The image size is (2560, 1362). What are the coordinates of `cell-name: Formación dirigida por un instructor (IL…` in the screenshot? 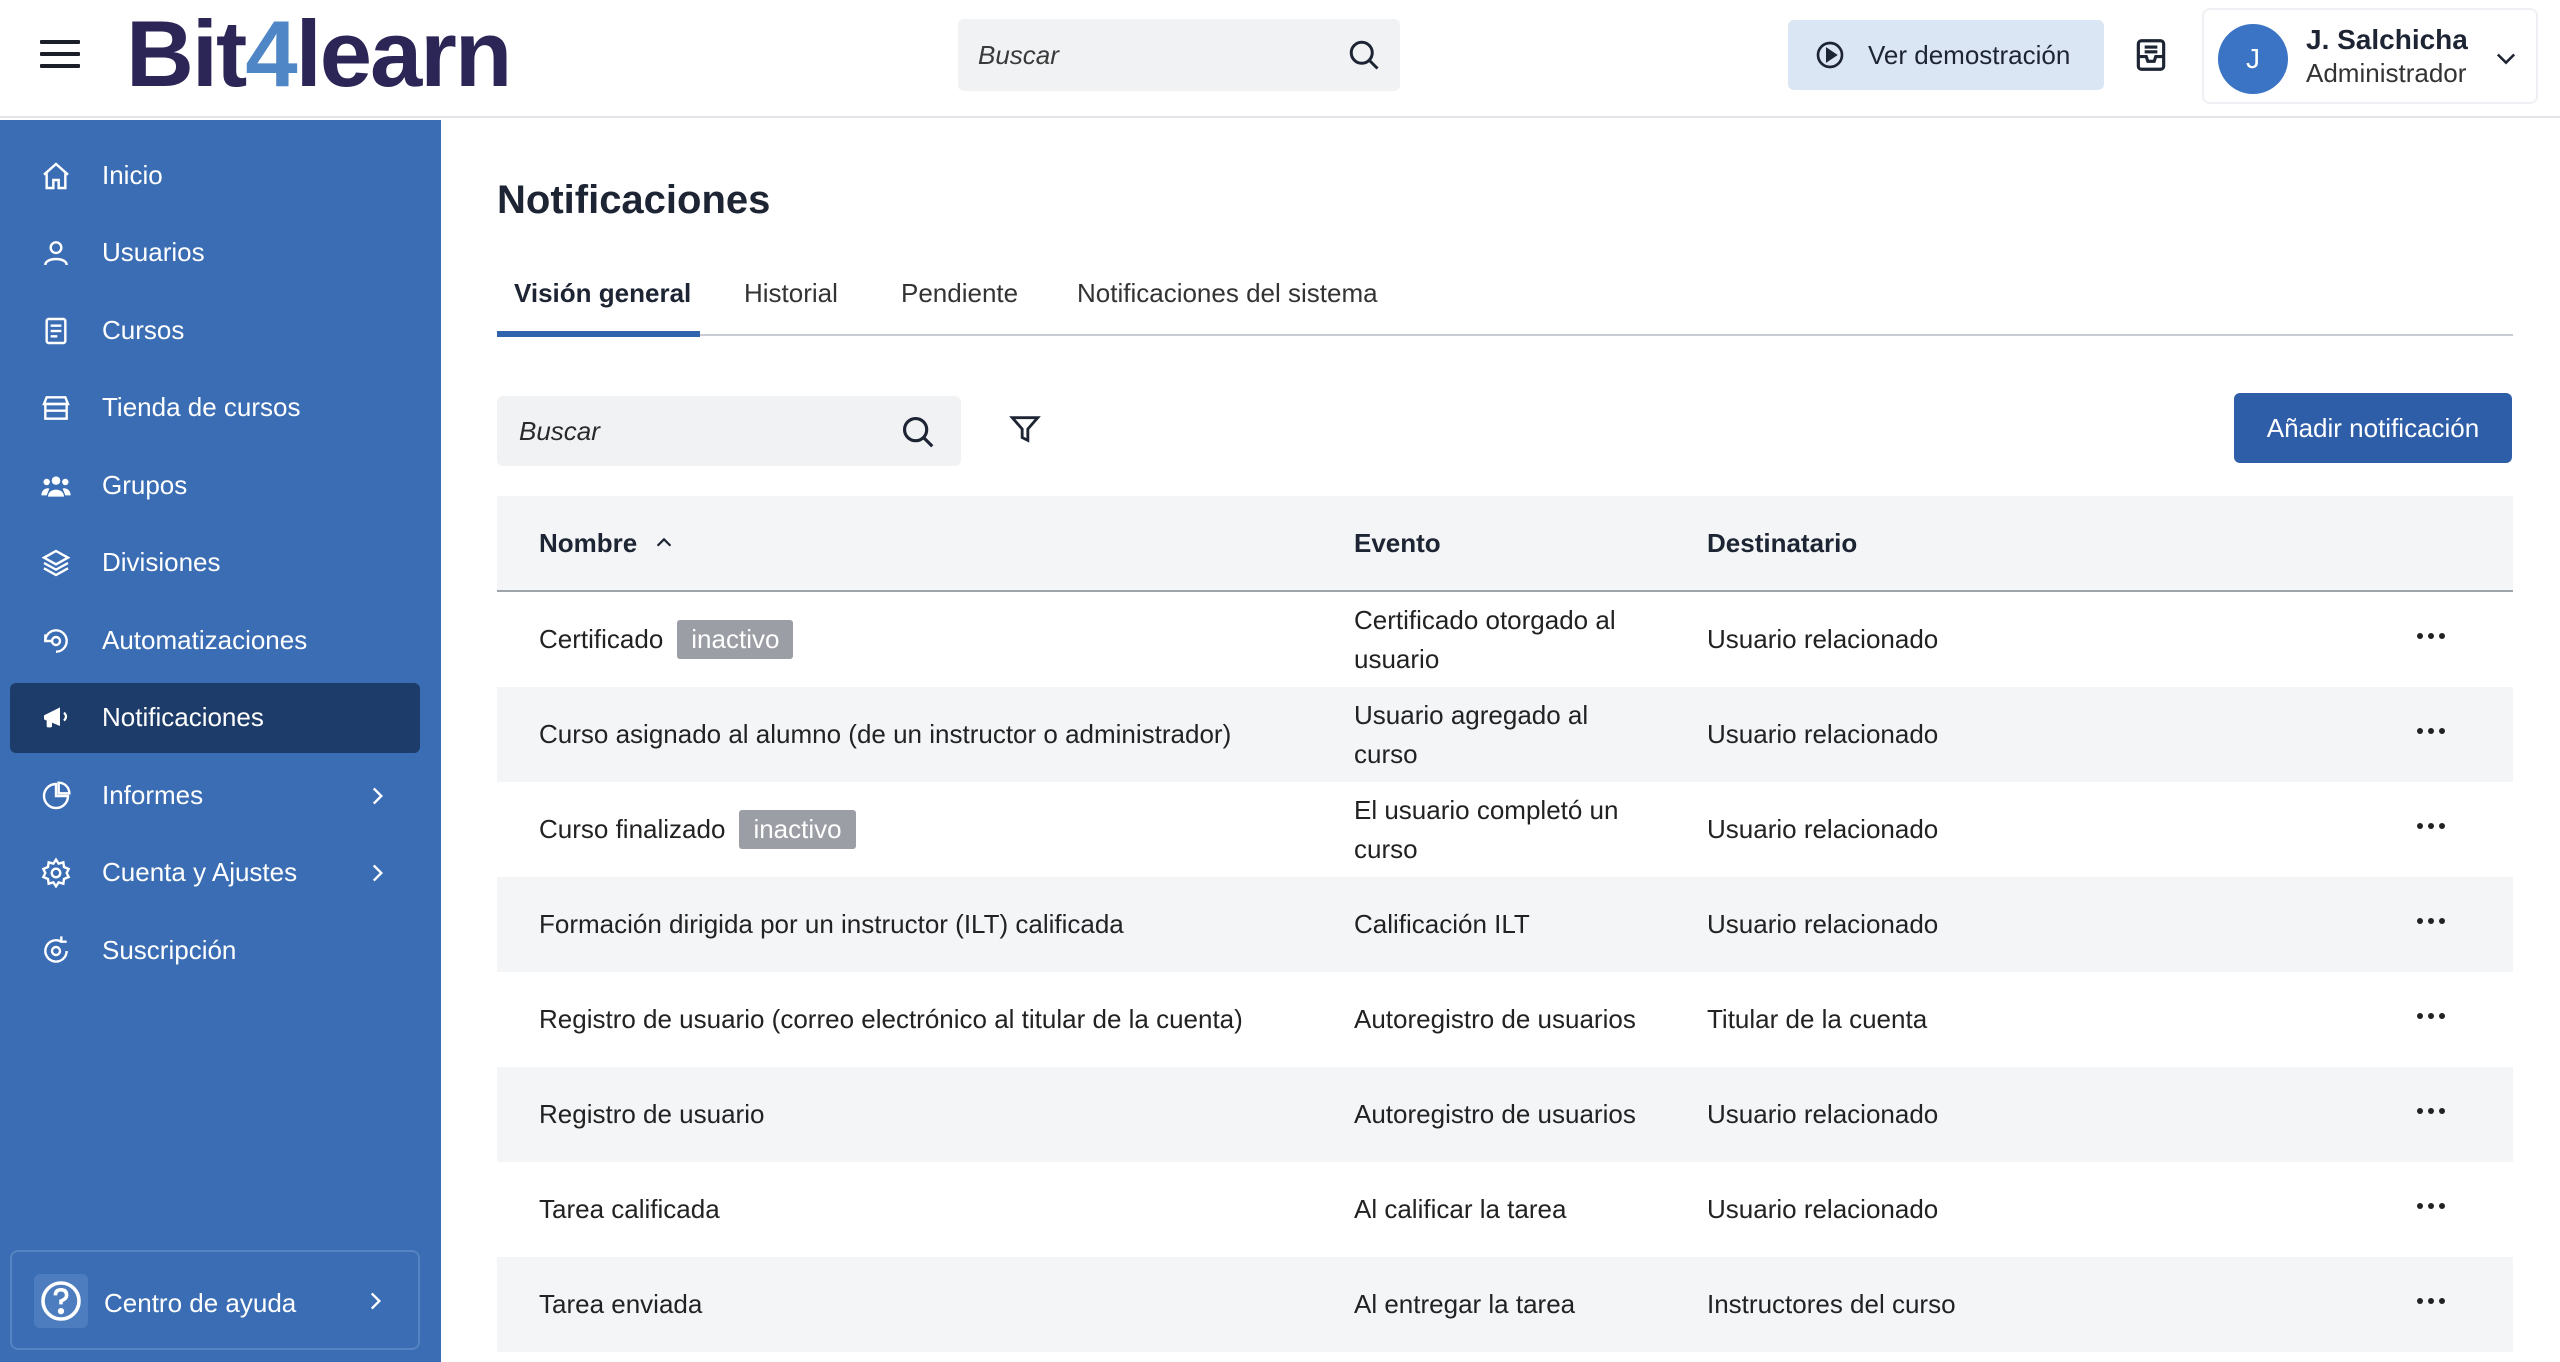 It's located at (831, 924).